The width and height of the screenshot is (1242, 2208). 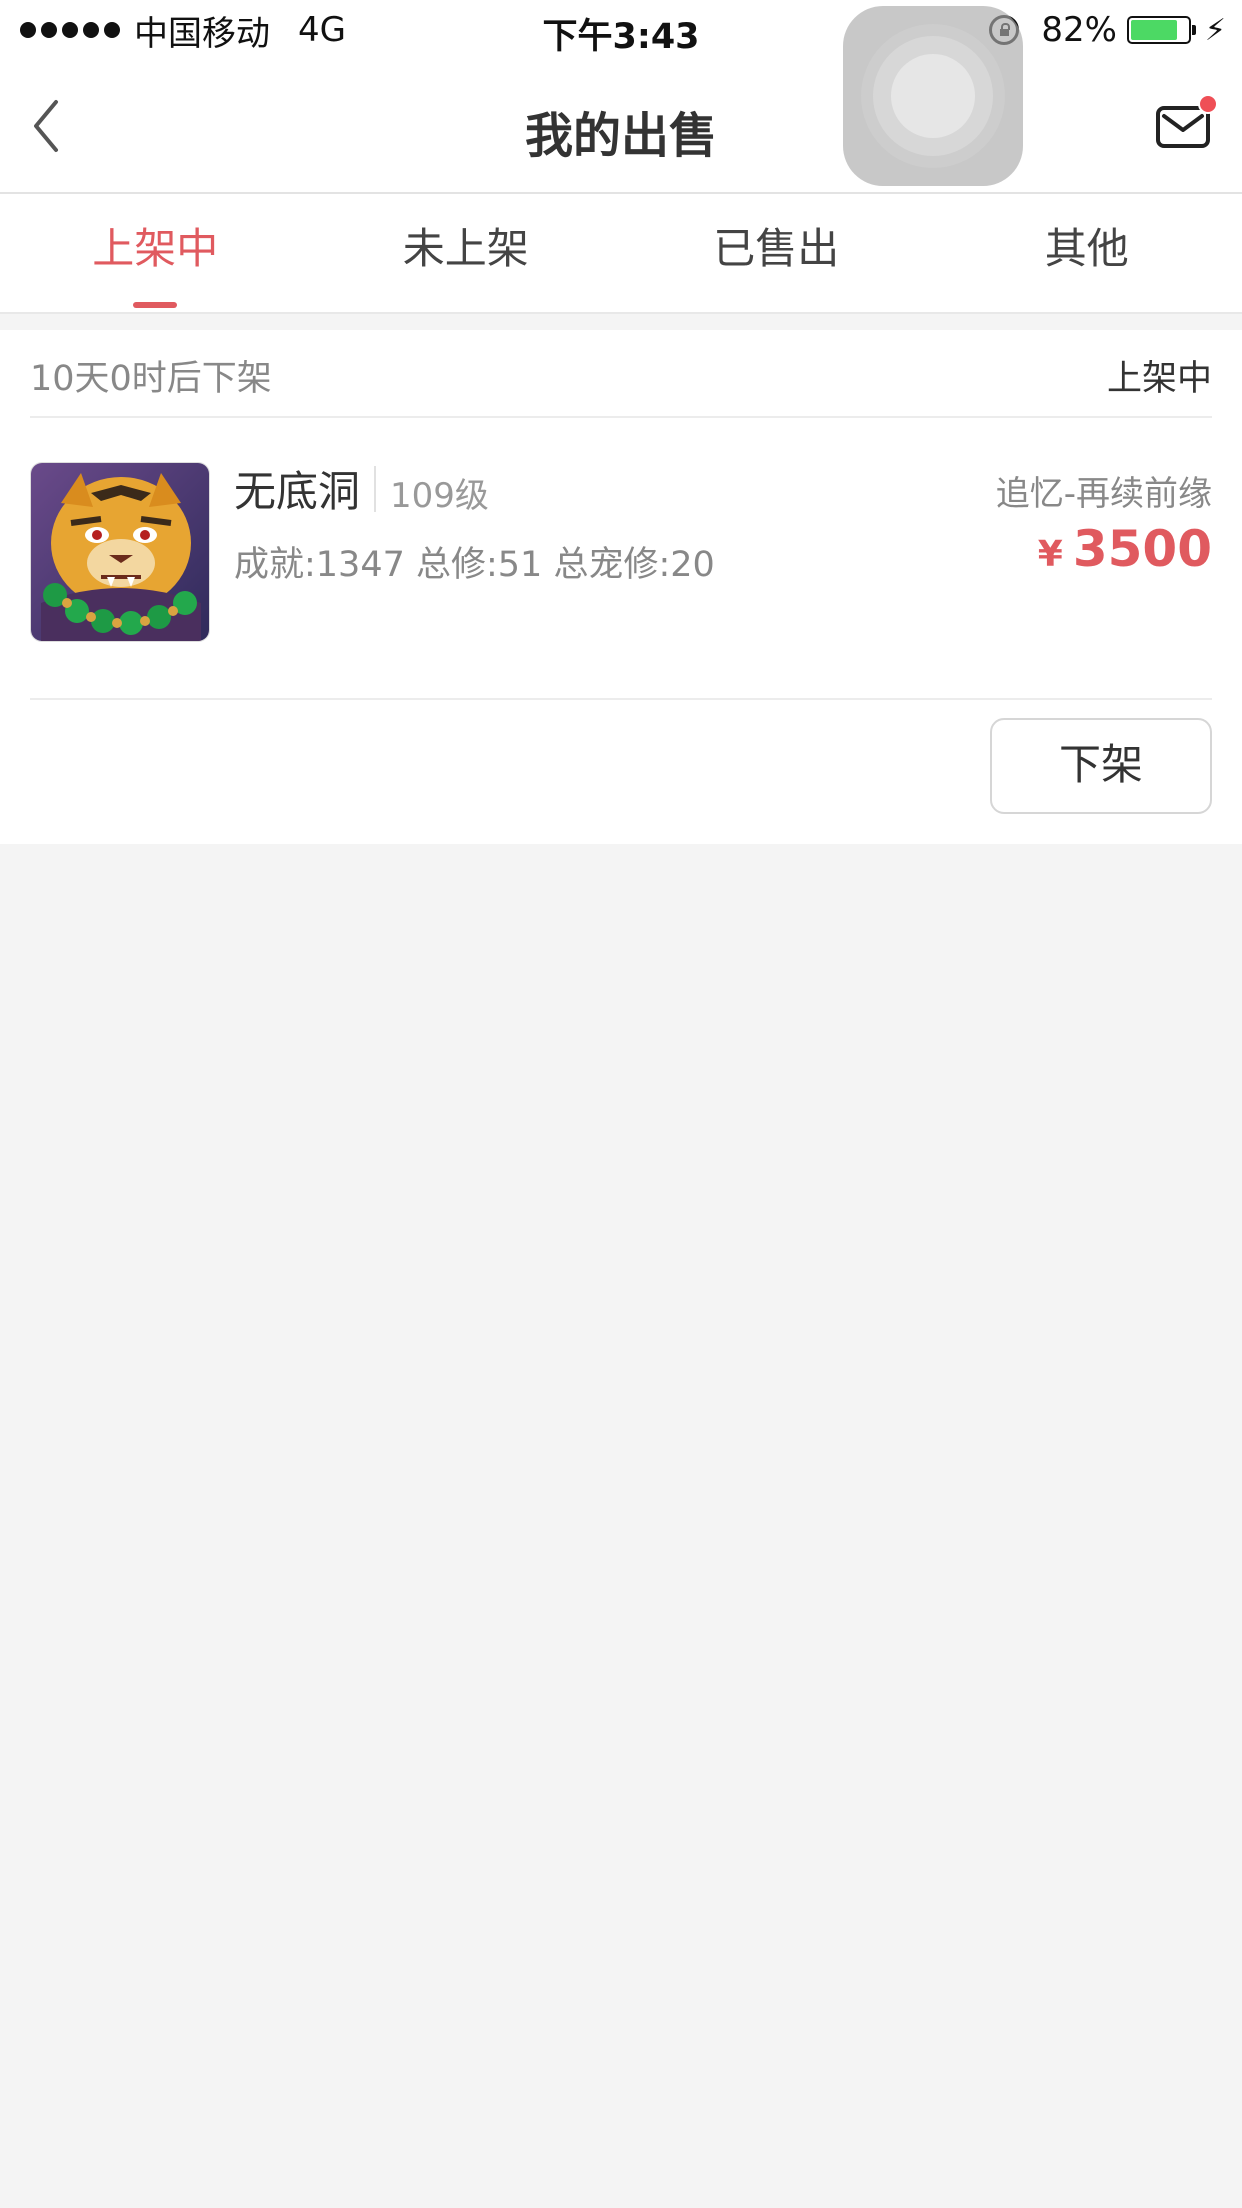 I want to click on battery-icon, so click(x=1161, y=30).